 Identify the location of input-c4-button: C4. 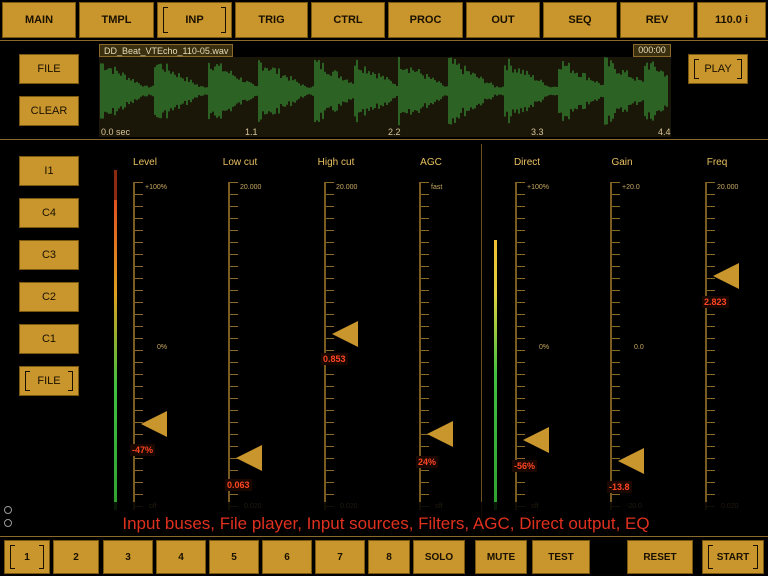
(49, 213).